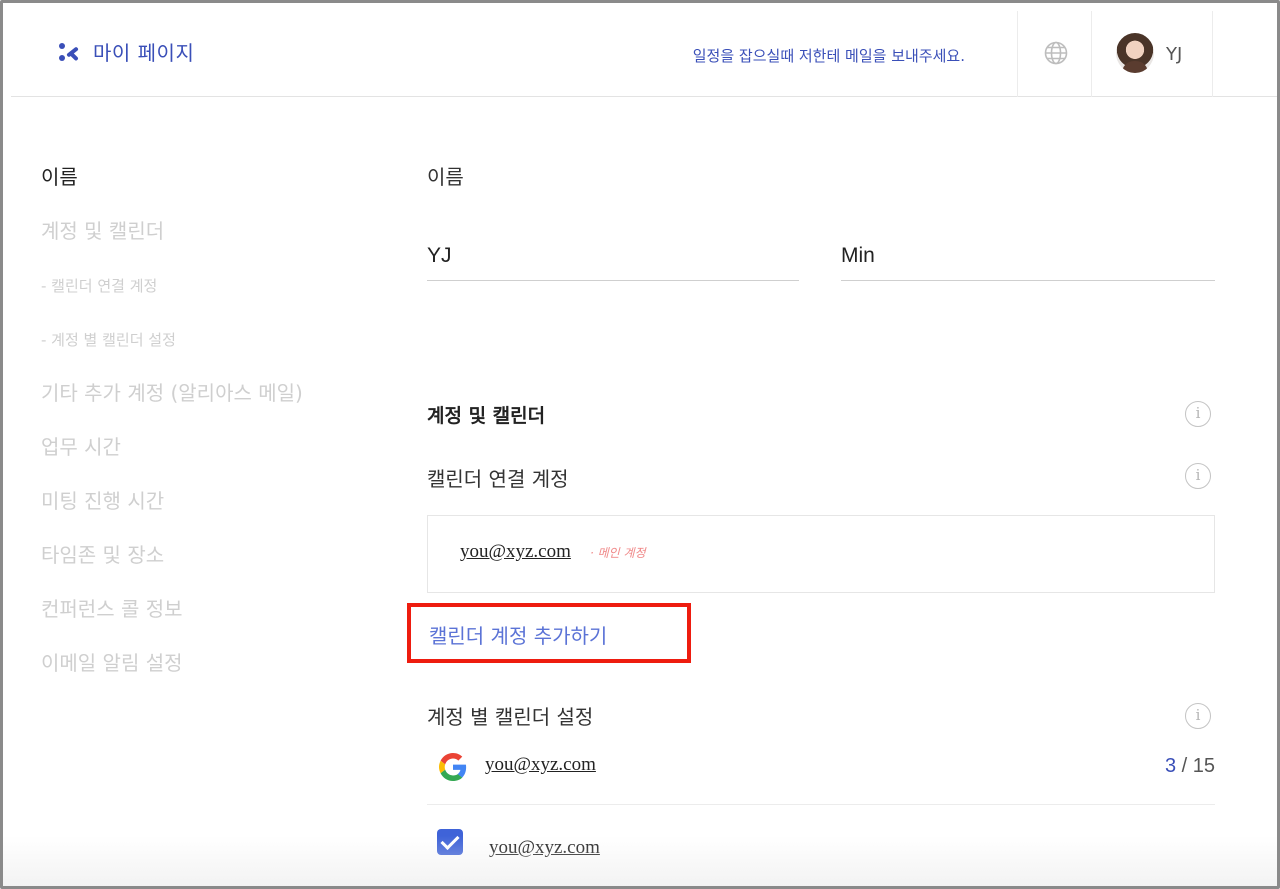 This screenshot has width=1280, height=889. What do you see at coordinates (59, 175) in the screenshot?
I see `sidebar-item-name: 이름` at bounding box center [59, 175].